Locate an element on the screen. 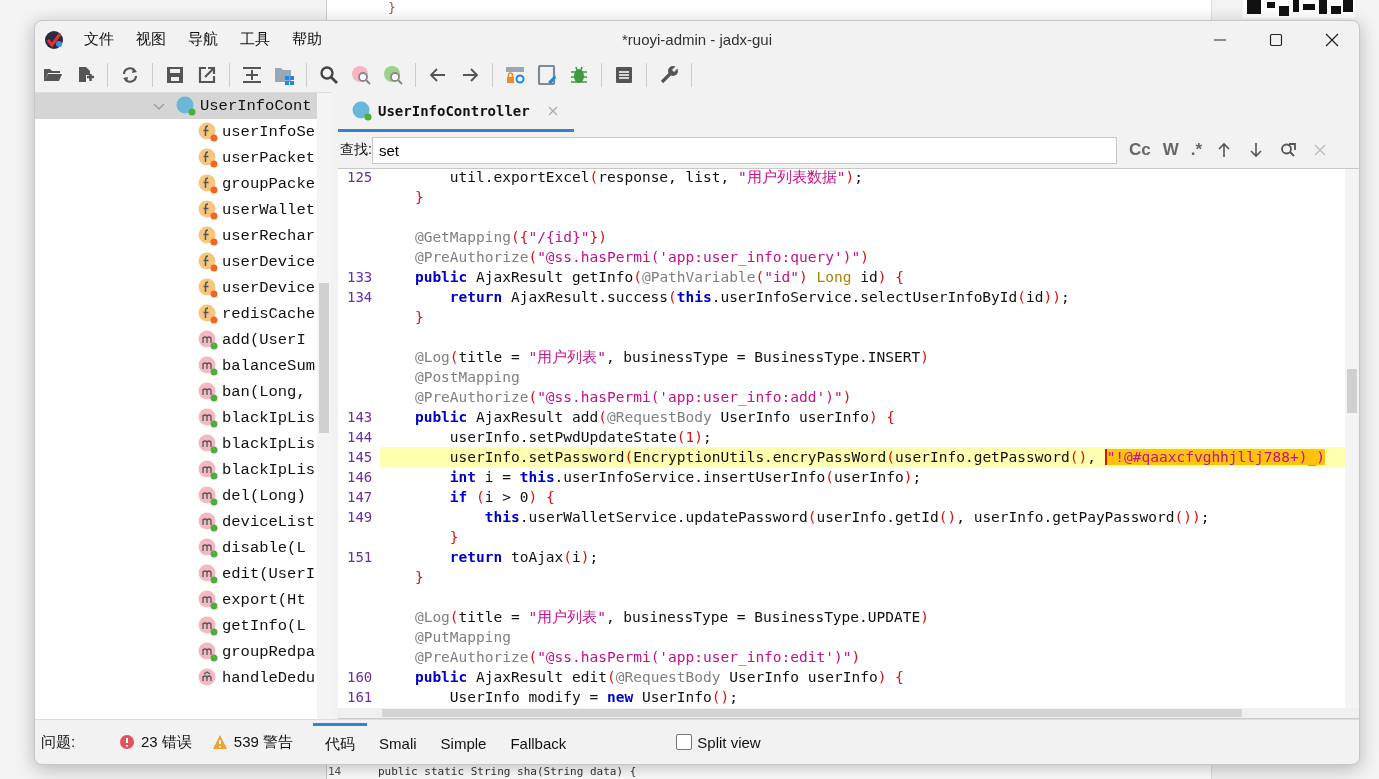 The width and height of the screenshot is (1379, 779). code-text: AjaxResult getInfo is located at coordinates (554, 277).